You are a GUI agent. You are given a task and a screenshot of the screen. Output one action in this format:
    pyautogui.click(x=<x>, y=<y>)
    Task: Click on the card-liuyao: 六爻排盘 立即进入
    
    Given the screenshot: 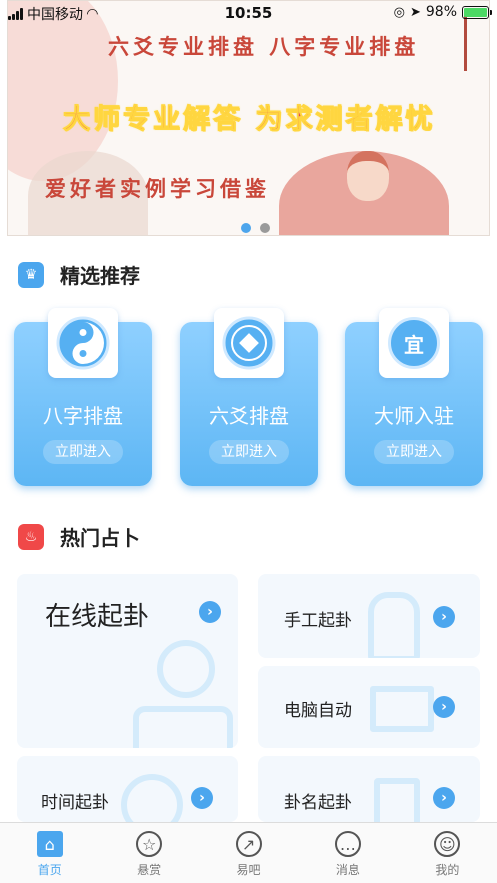 What is the action you would take?
    pyautogui.click(x=249, y=397)
    